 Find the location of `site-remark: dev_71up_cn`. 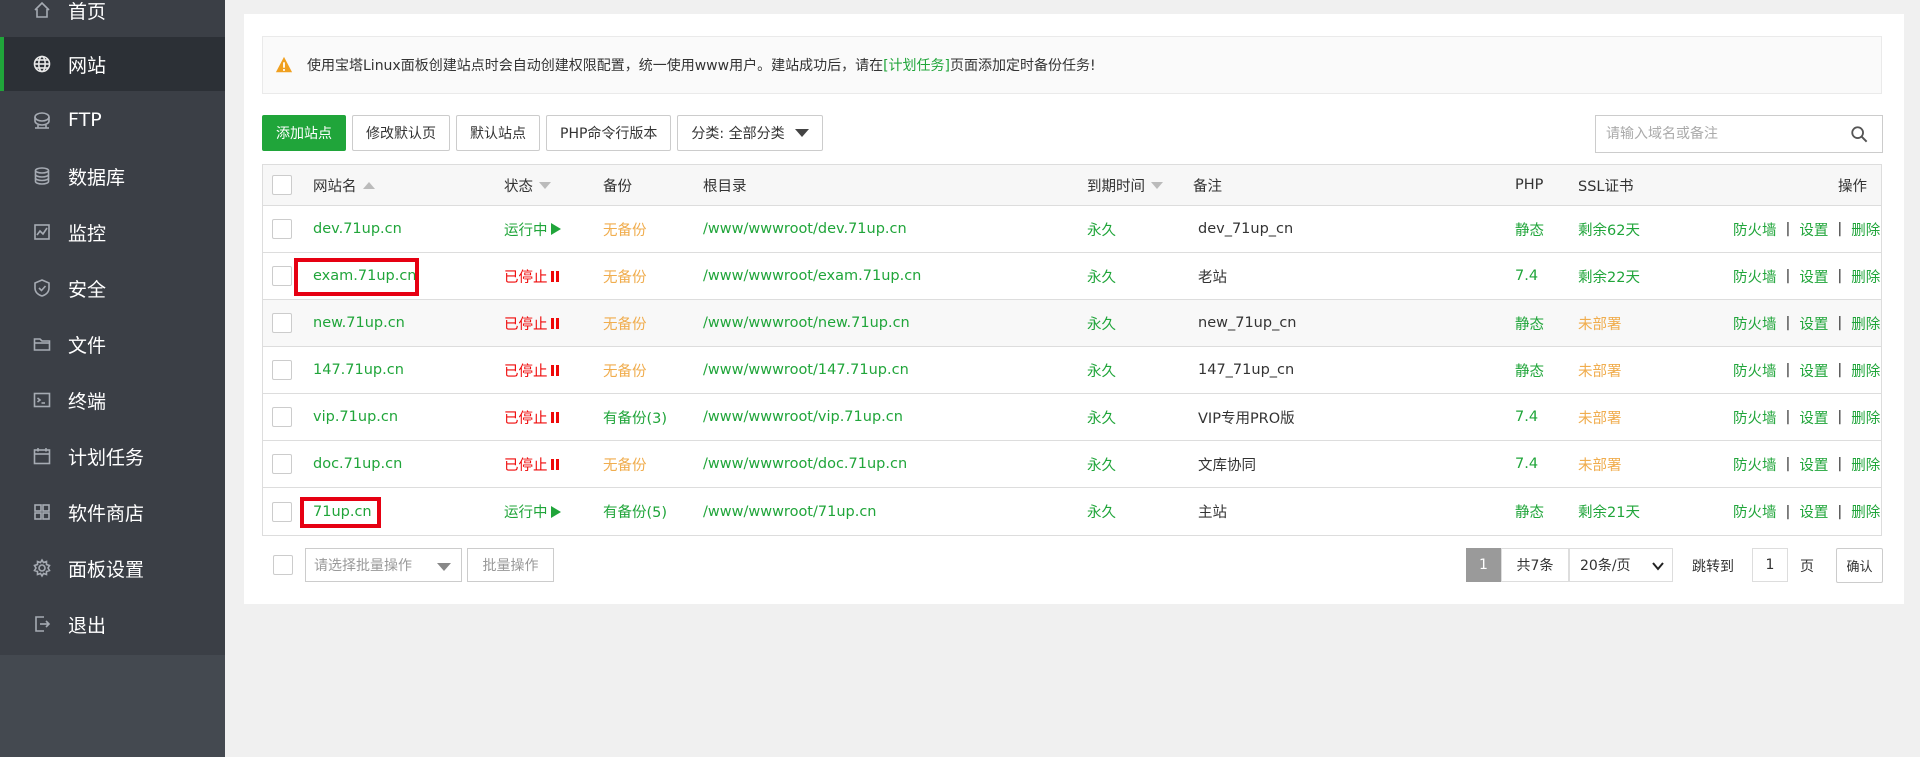

site-remark: dev_71up_cn is located at coordinates (1245, 229).